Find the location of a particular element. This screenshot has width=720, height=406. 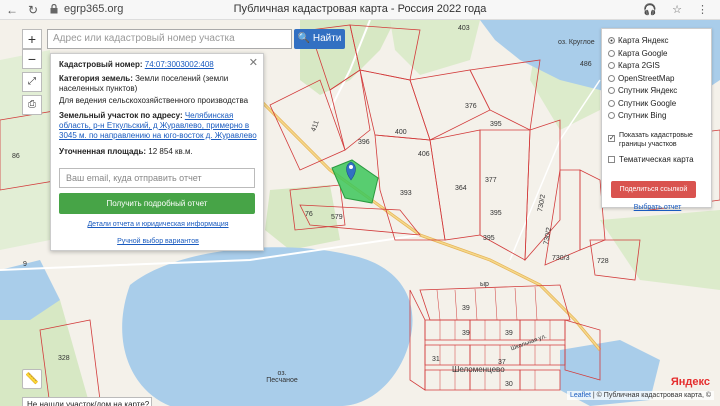

lake-peschanoe-label: оз. Песчаное is located at coordinates (282, 377).